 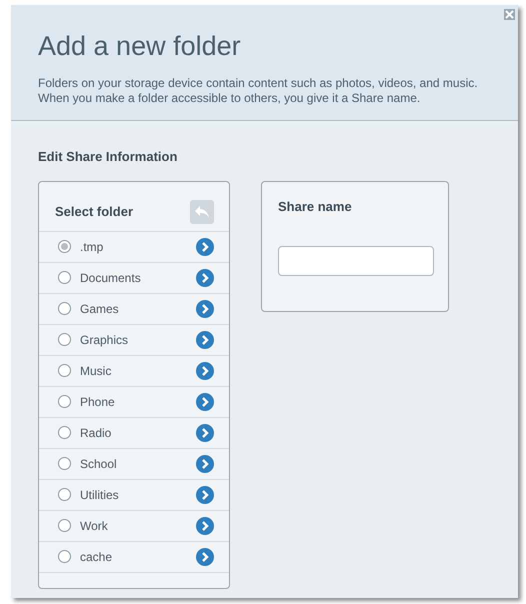 I want to click on close-button, so click(x=509, y=14).